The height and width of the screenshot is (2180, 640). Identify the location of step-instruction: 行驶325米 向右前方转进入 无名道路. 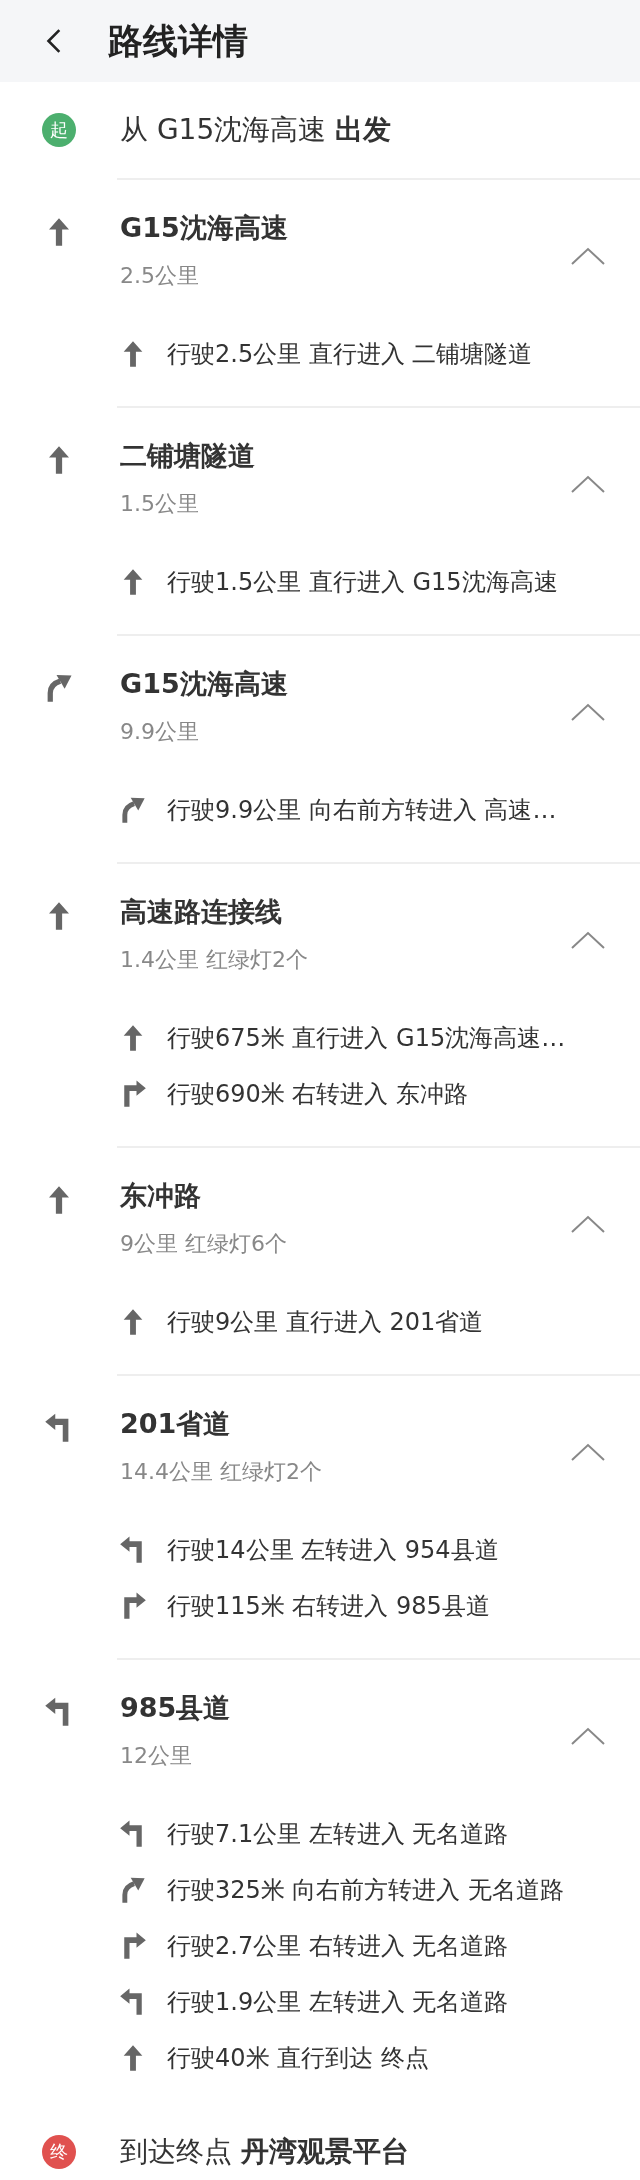
(366, 1890).